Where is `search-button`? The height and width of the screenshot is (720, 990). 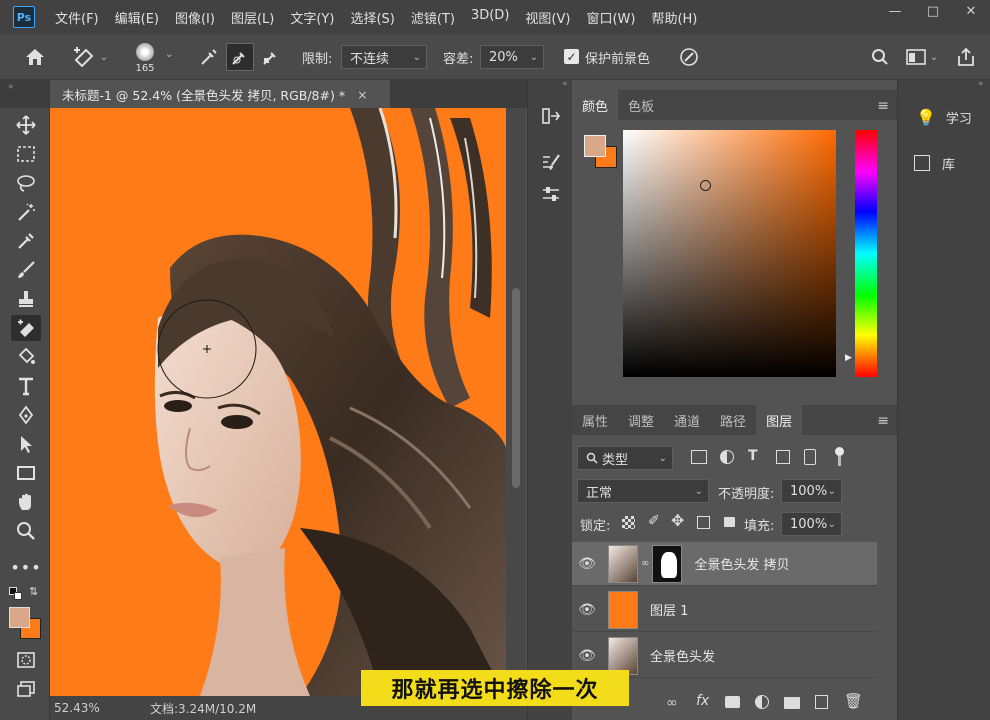
search-button is located at coordinates (880, 57).